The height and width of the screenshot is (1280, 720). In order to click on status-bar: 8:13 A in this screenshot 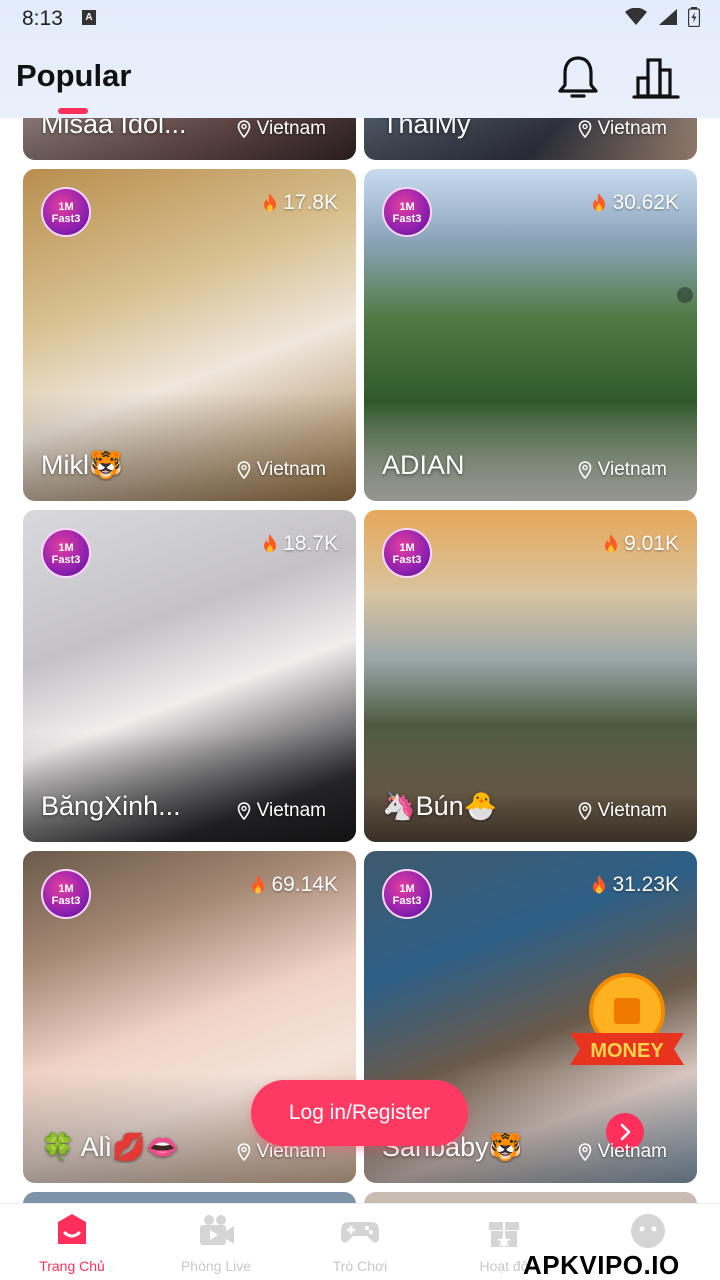, I will do `click(360, 18)`.